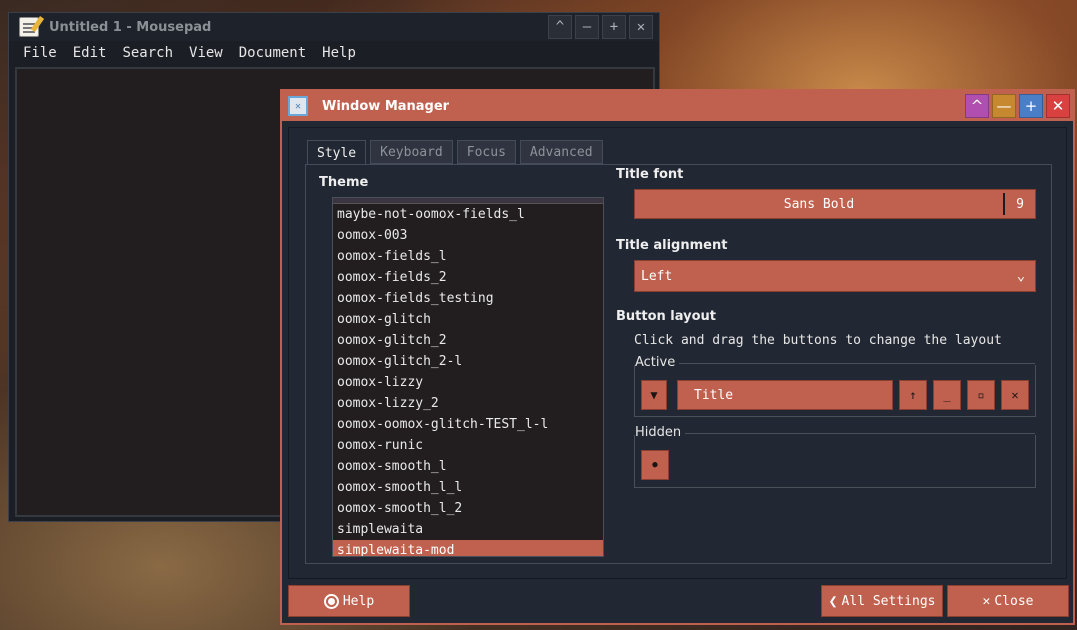  I want to click on chevron-left-icon: ❮, so click(833, 601).